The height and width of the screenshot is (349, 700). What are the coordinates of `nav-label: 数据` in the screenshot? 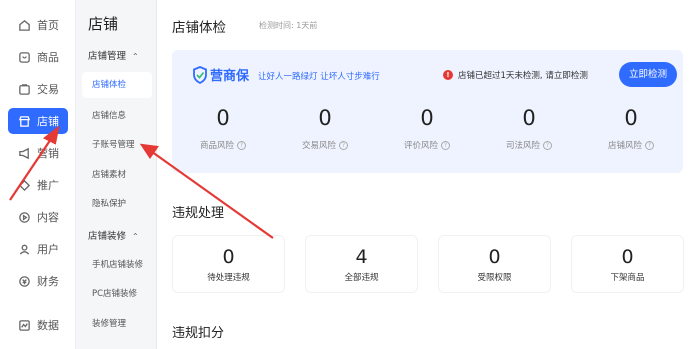 It's located at (48, 325).